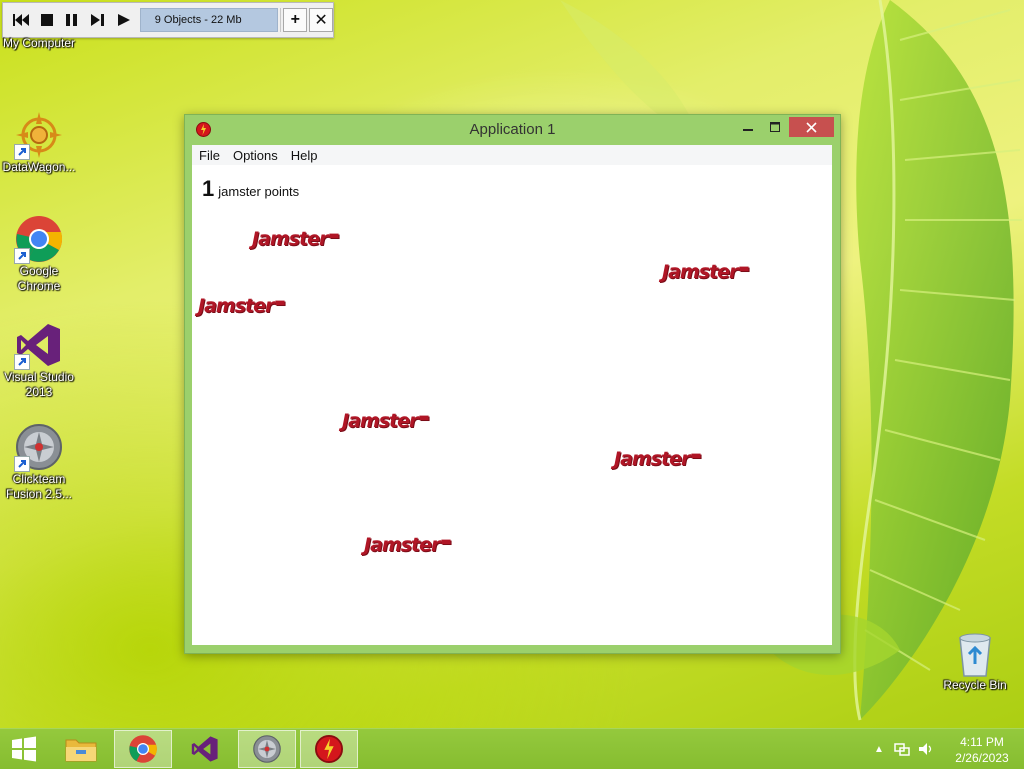 The height and width of the screenshot is (769, 1024). Describe the element at coordinates (209, 155) in the screenshot. I see `menu-file: File` at that location.